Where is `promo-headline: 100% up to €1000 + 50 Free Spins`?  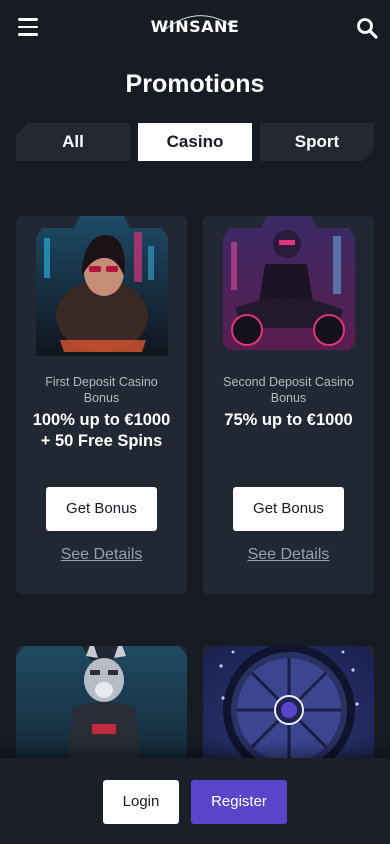
promo-headline: 100% up to €1000 + 50 Free Spins is located at coordinates (101, 430).